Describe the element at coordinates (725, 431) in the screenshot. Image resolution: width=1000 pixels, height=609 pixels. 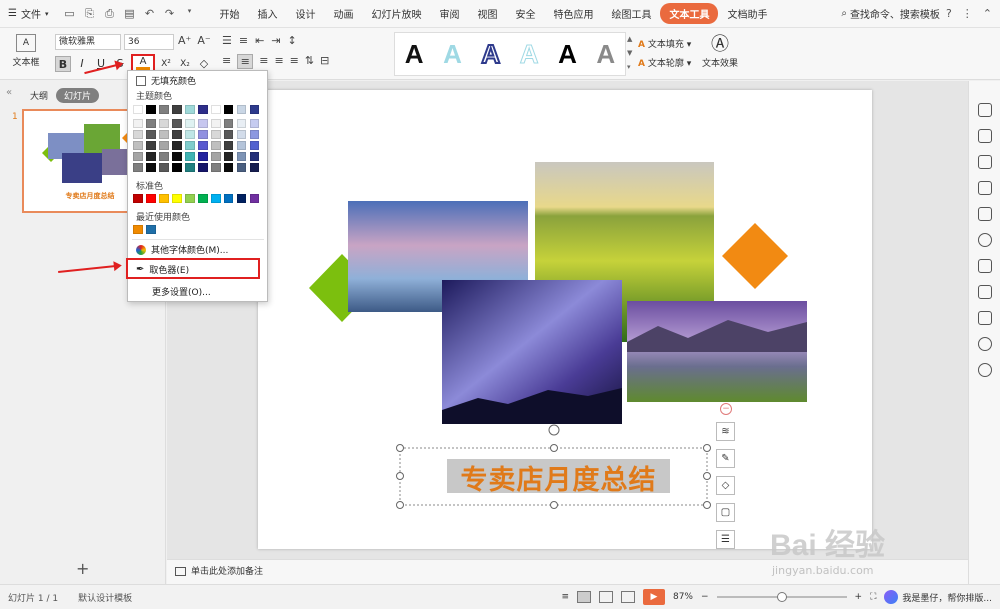
I see `layer-icon: ≋` at that location.